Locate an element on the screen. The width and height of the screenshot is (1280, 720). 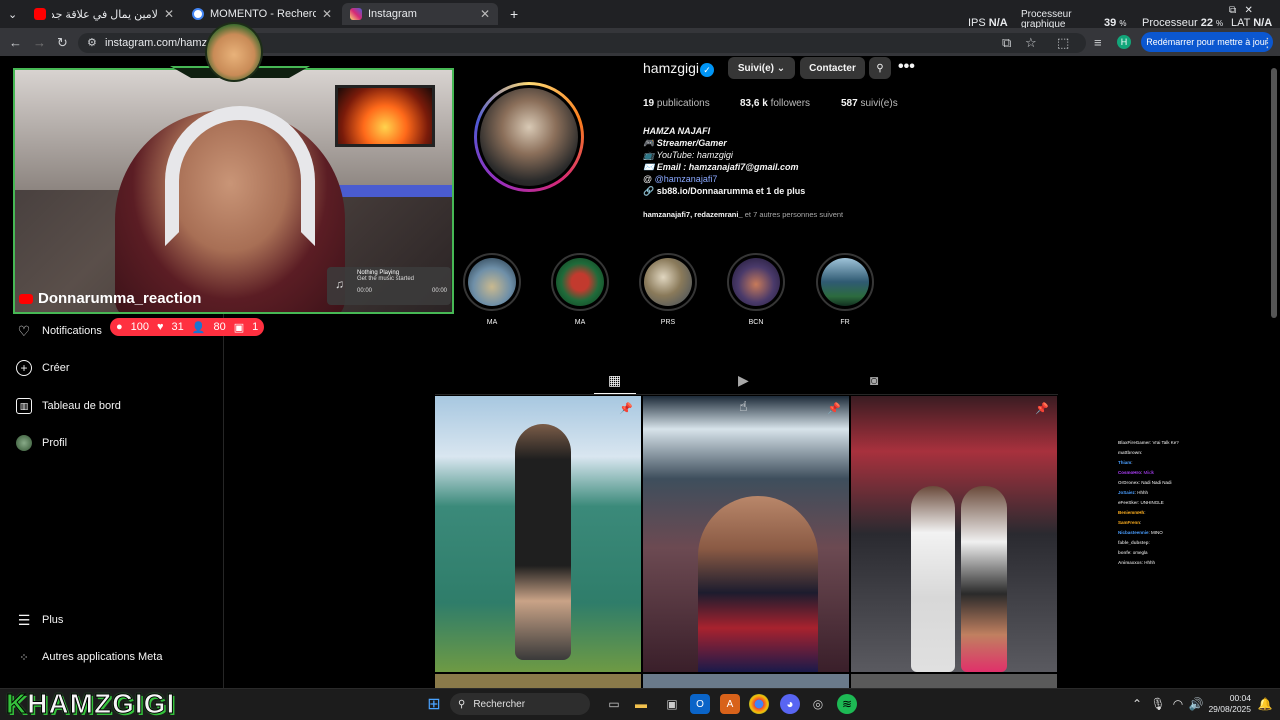
steam-icon: ◎ is located at coordinates (818, 704).